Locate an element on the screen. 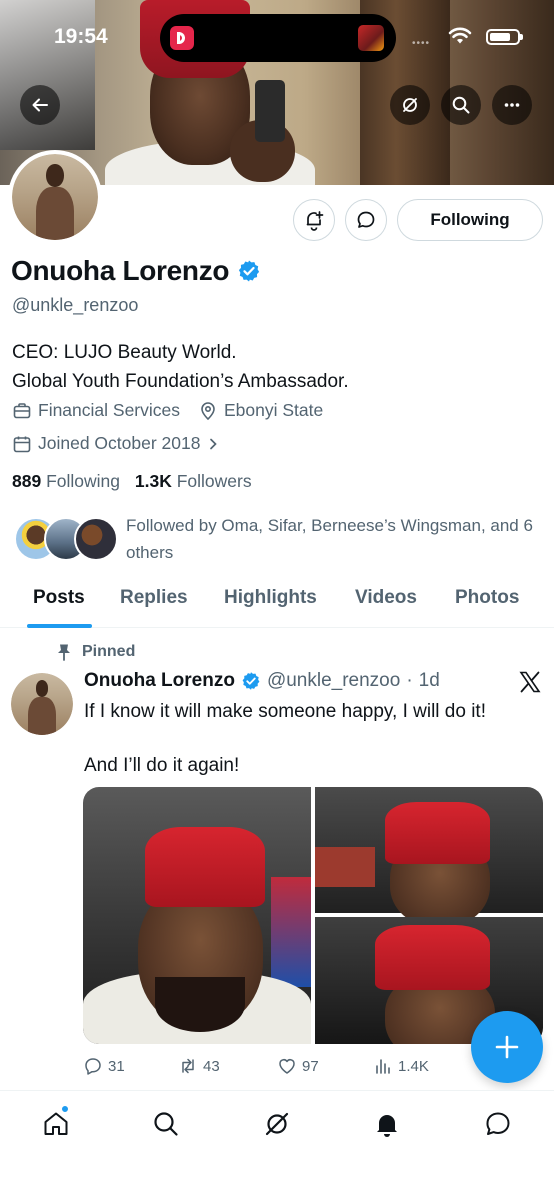 The height and width of the screenshot is (1200, 554). dynamic-island is located at coordinates (278, 38).